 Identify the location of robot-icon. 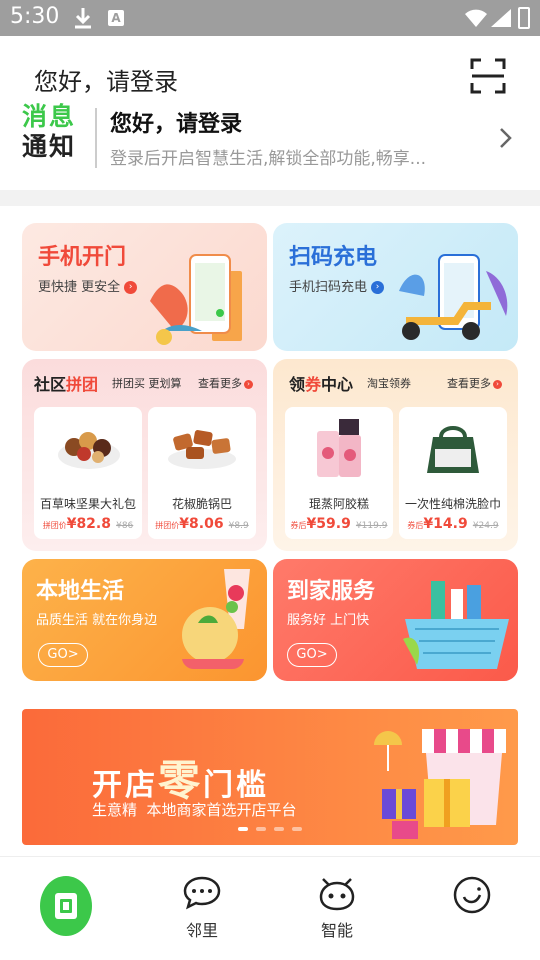
(337, 894).